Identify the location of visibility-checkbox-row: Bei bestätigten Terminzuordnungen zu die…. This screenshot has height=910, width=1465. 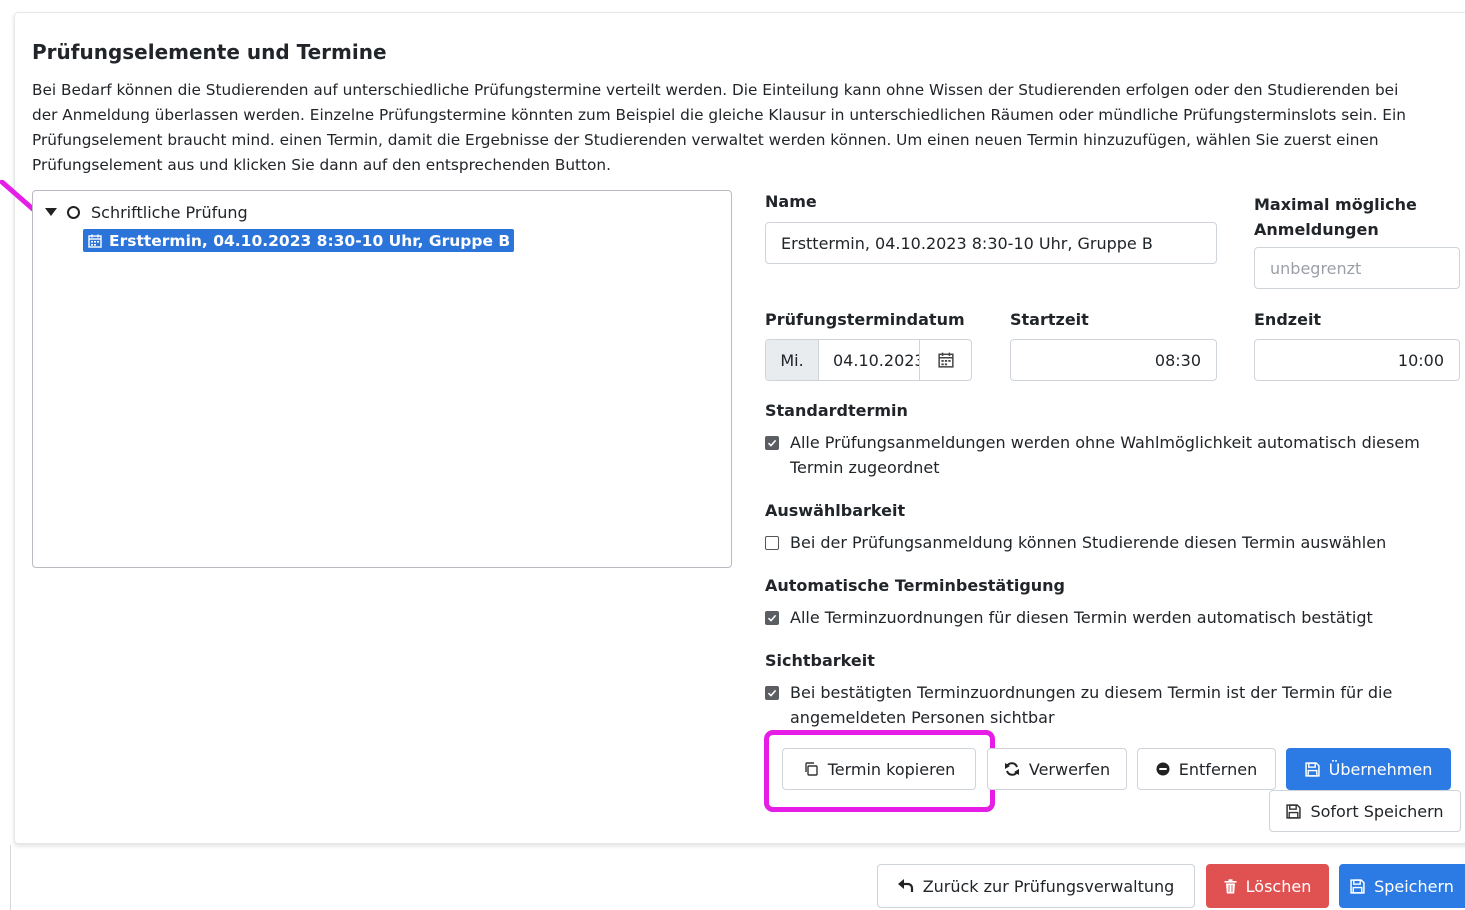
(1105, 705).